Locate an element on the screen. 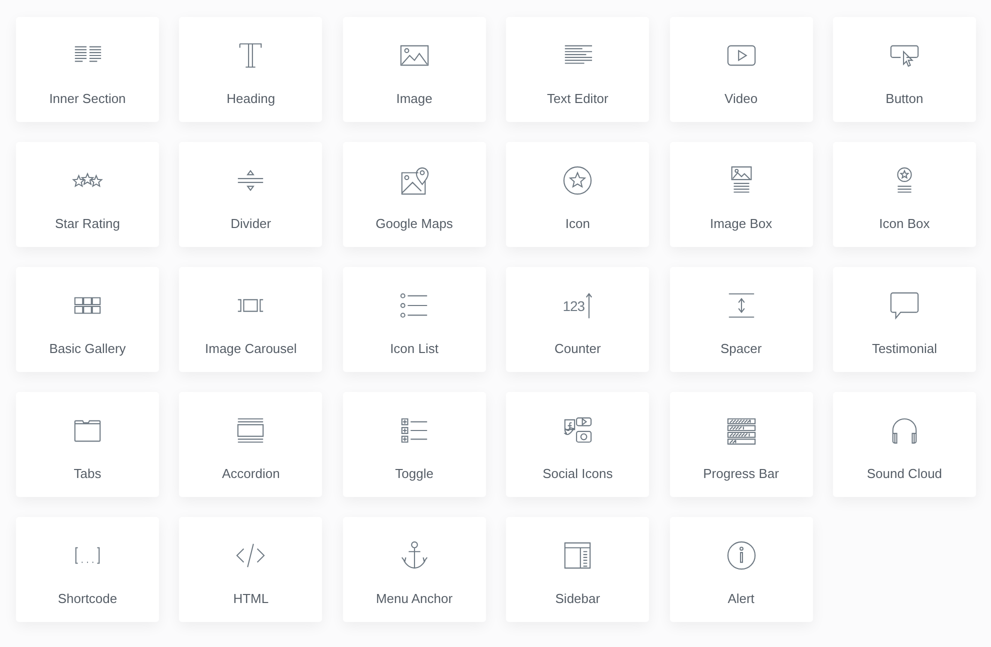  widget-label: Tabs is located at coordinates (88, 473).